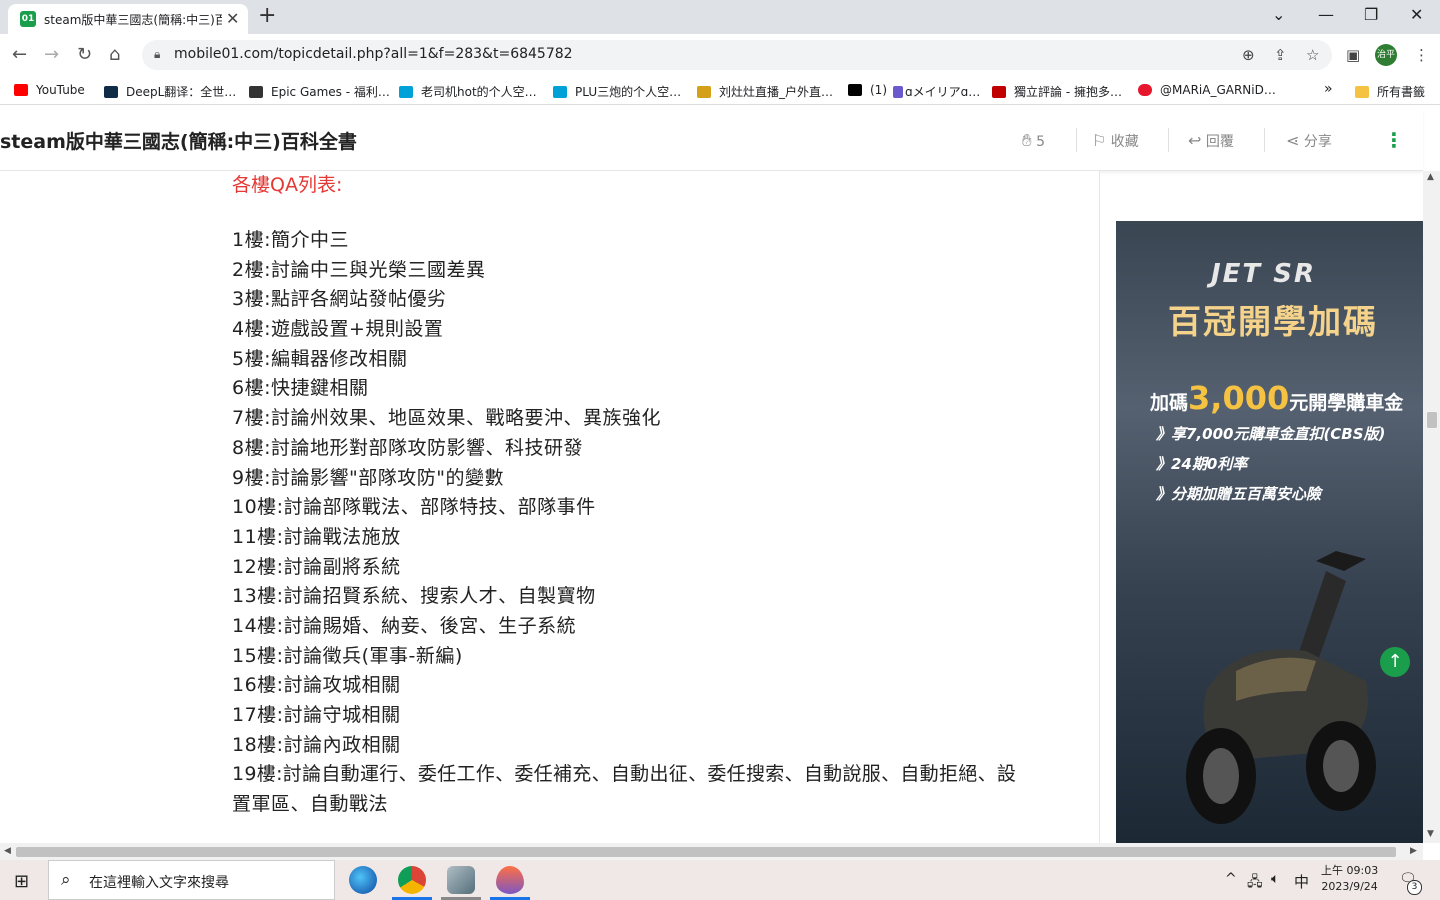  I want to click on bookmark-youtube: YouTube, so click(49, 90).